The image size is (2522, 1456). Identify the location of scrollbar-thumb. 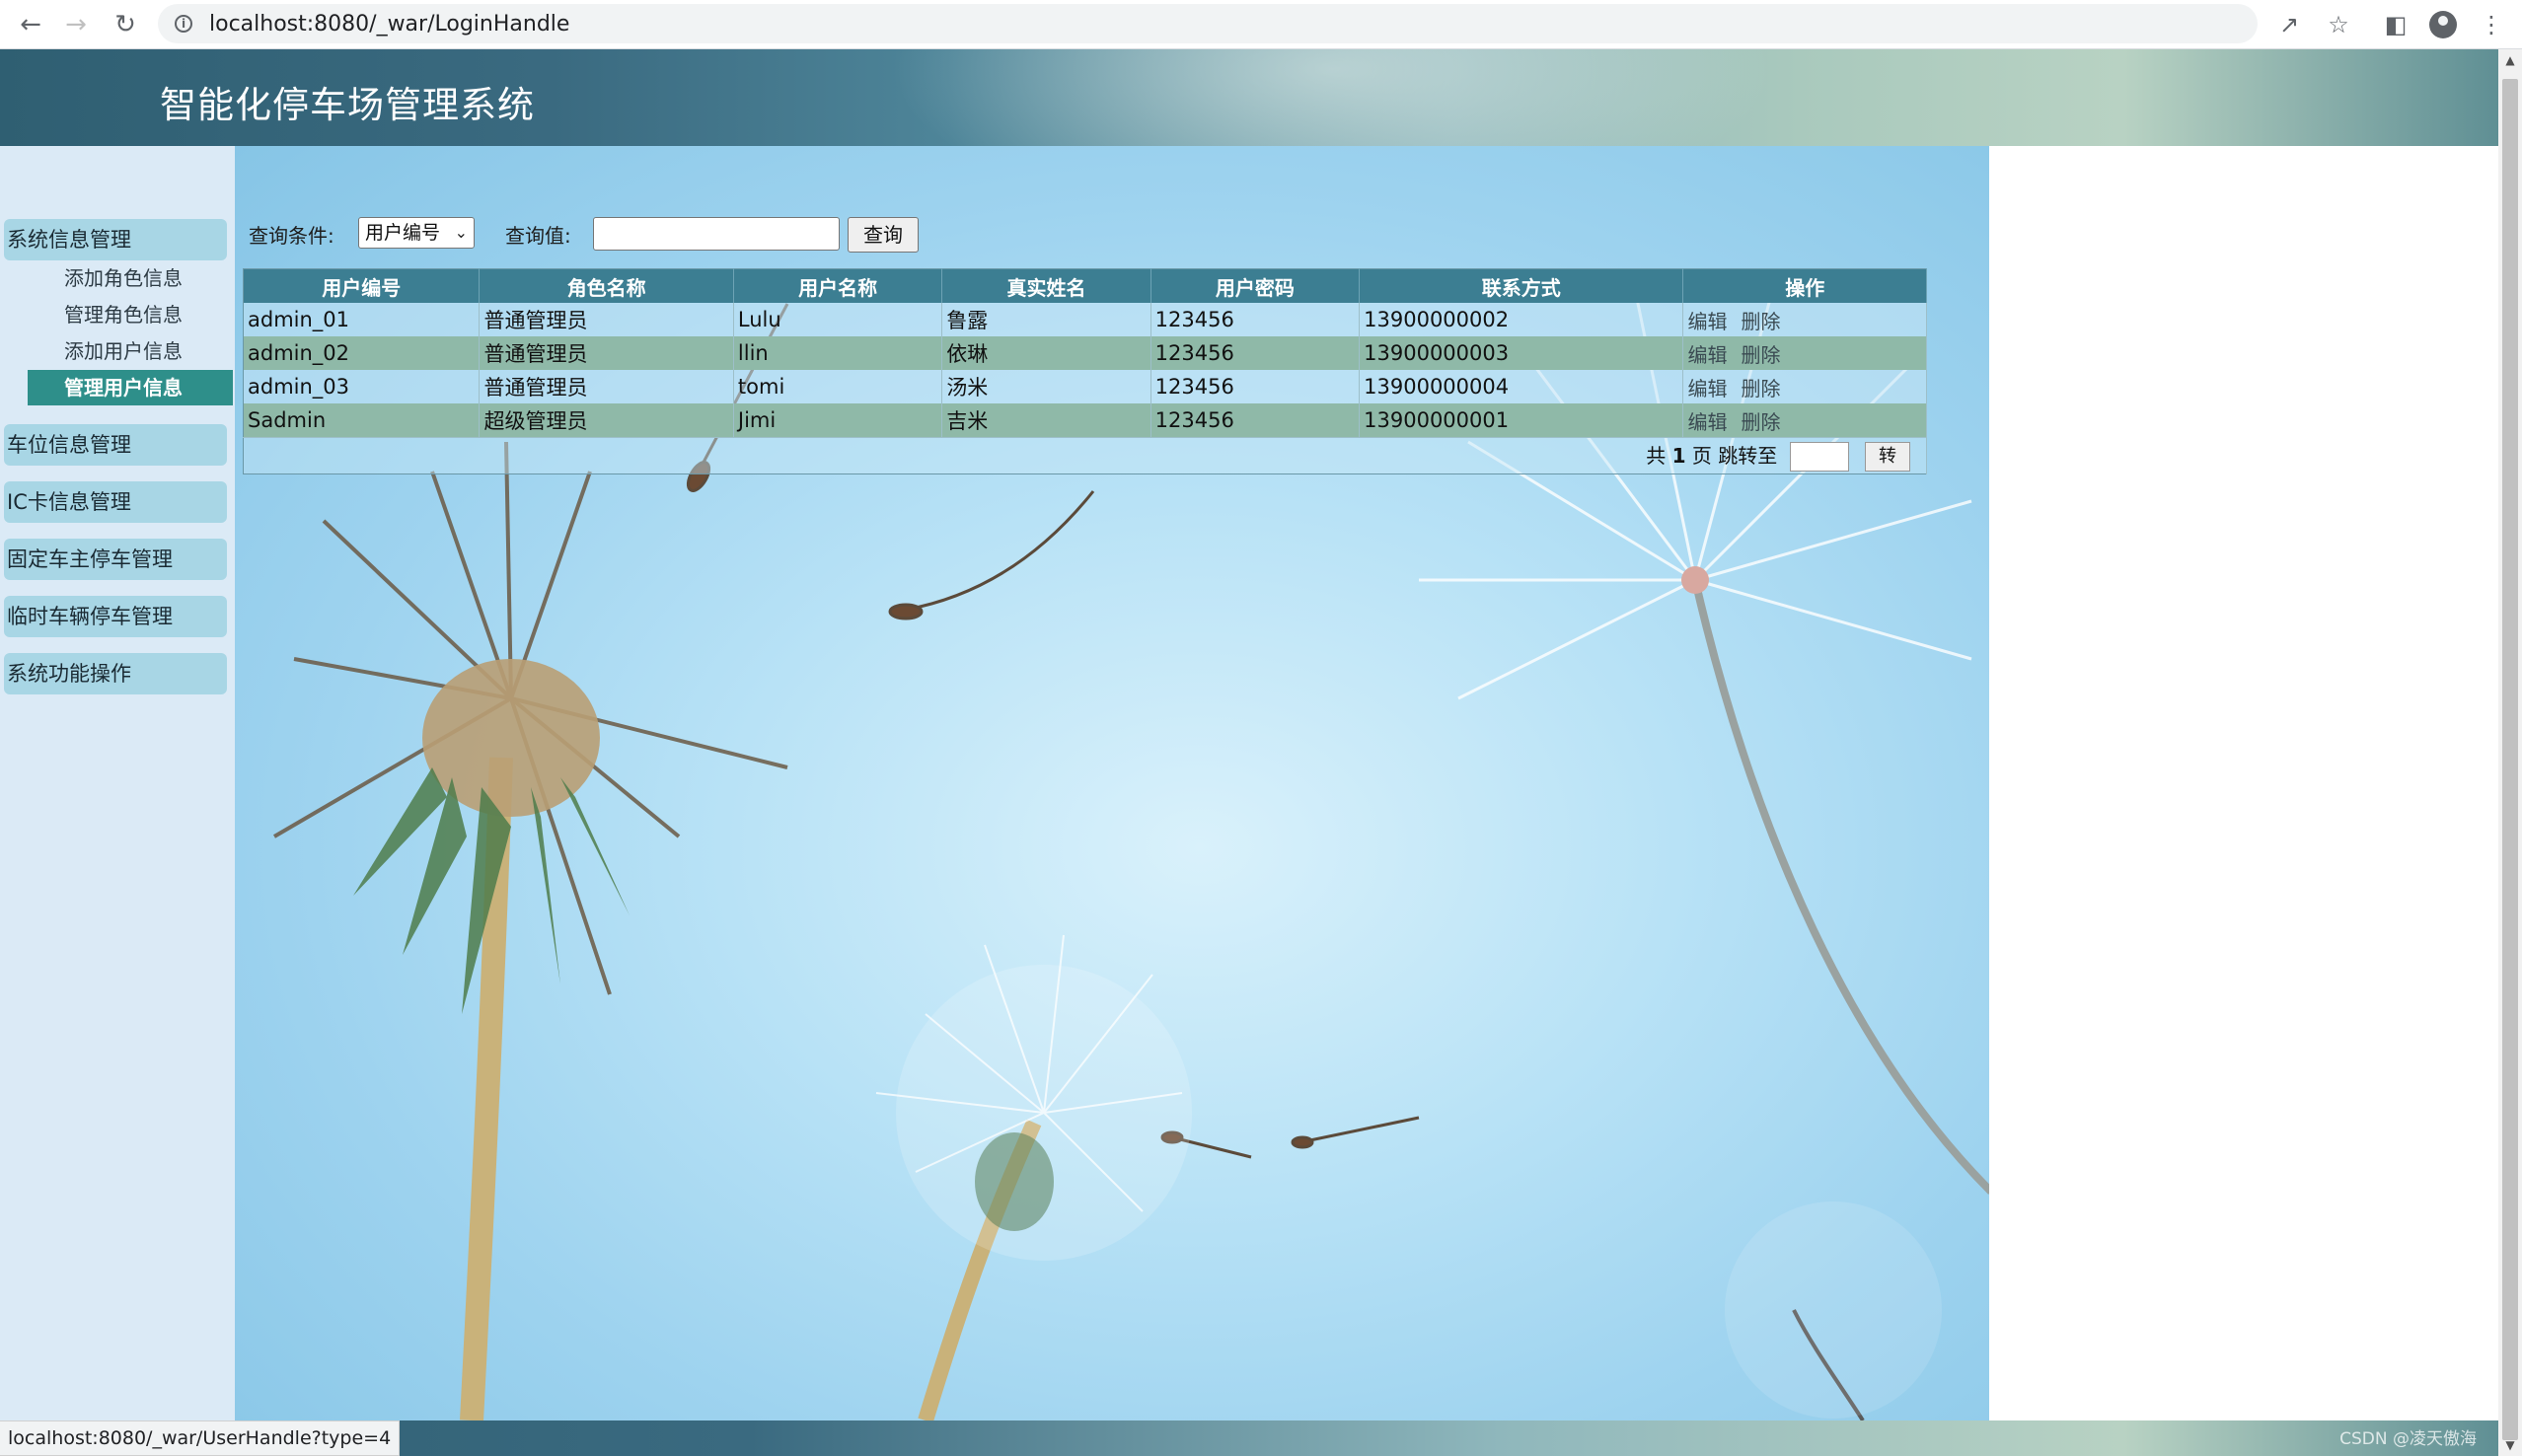
(2510, 759).